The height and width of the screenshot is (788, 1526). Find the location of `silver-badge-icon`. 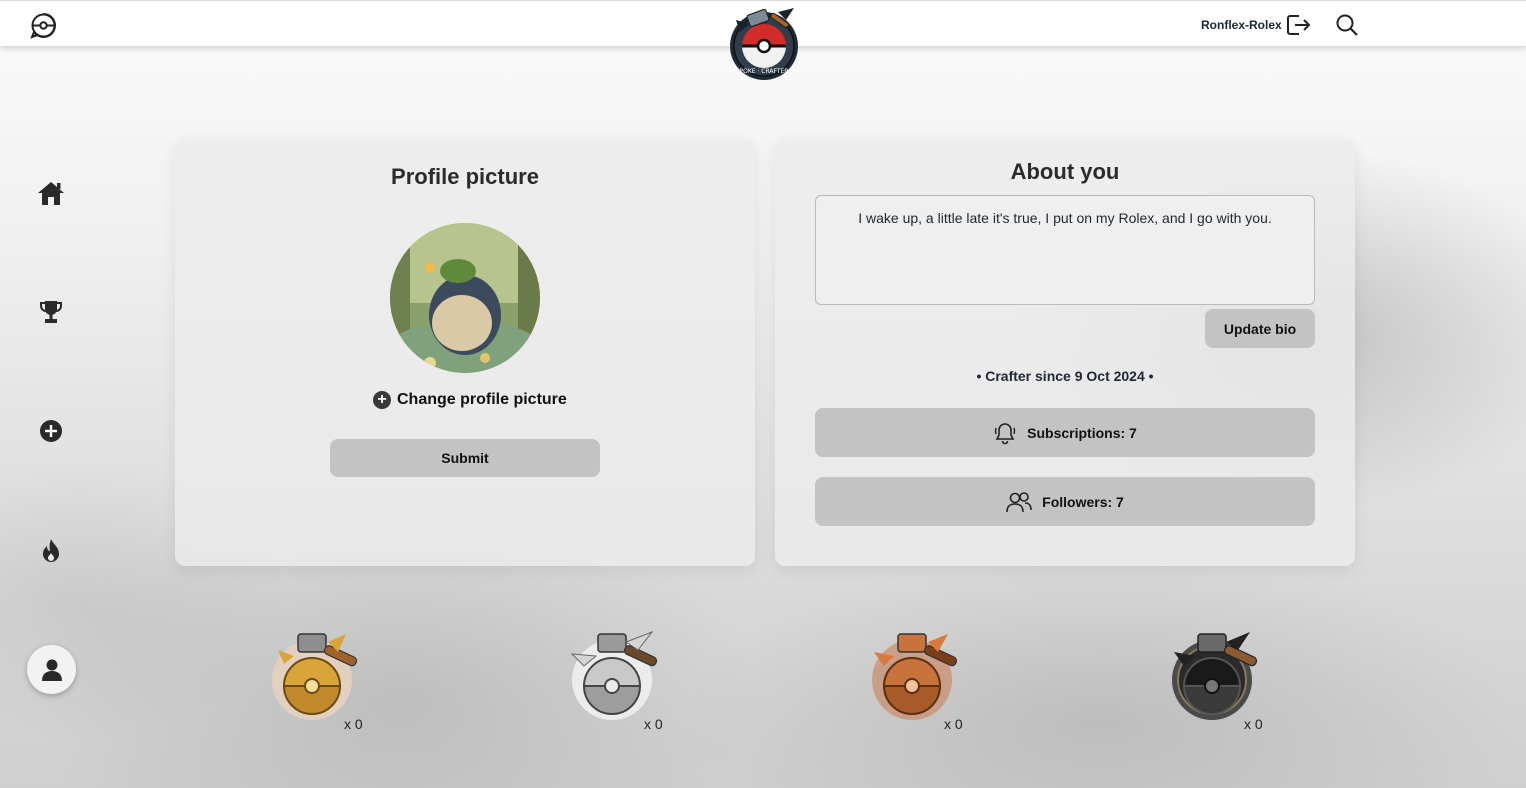

silver-badge-icon is located at coordinates (614, 675).